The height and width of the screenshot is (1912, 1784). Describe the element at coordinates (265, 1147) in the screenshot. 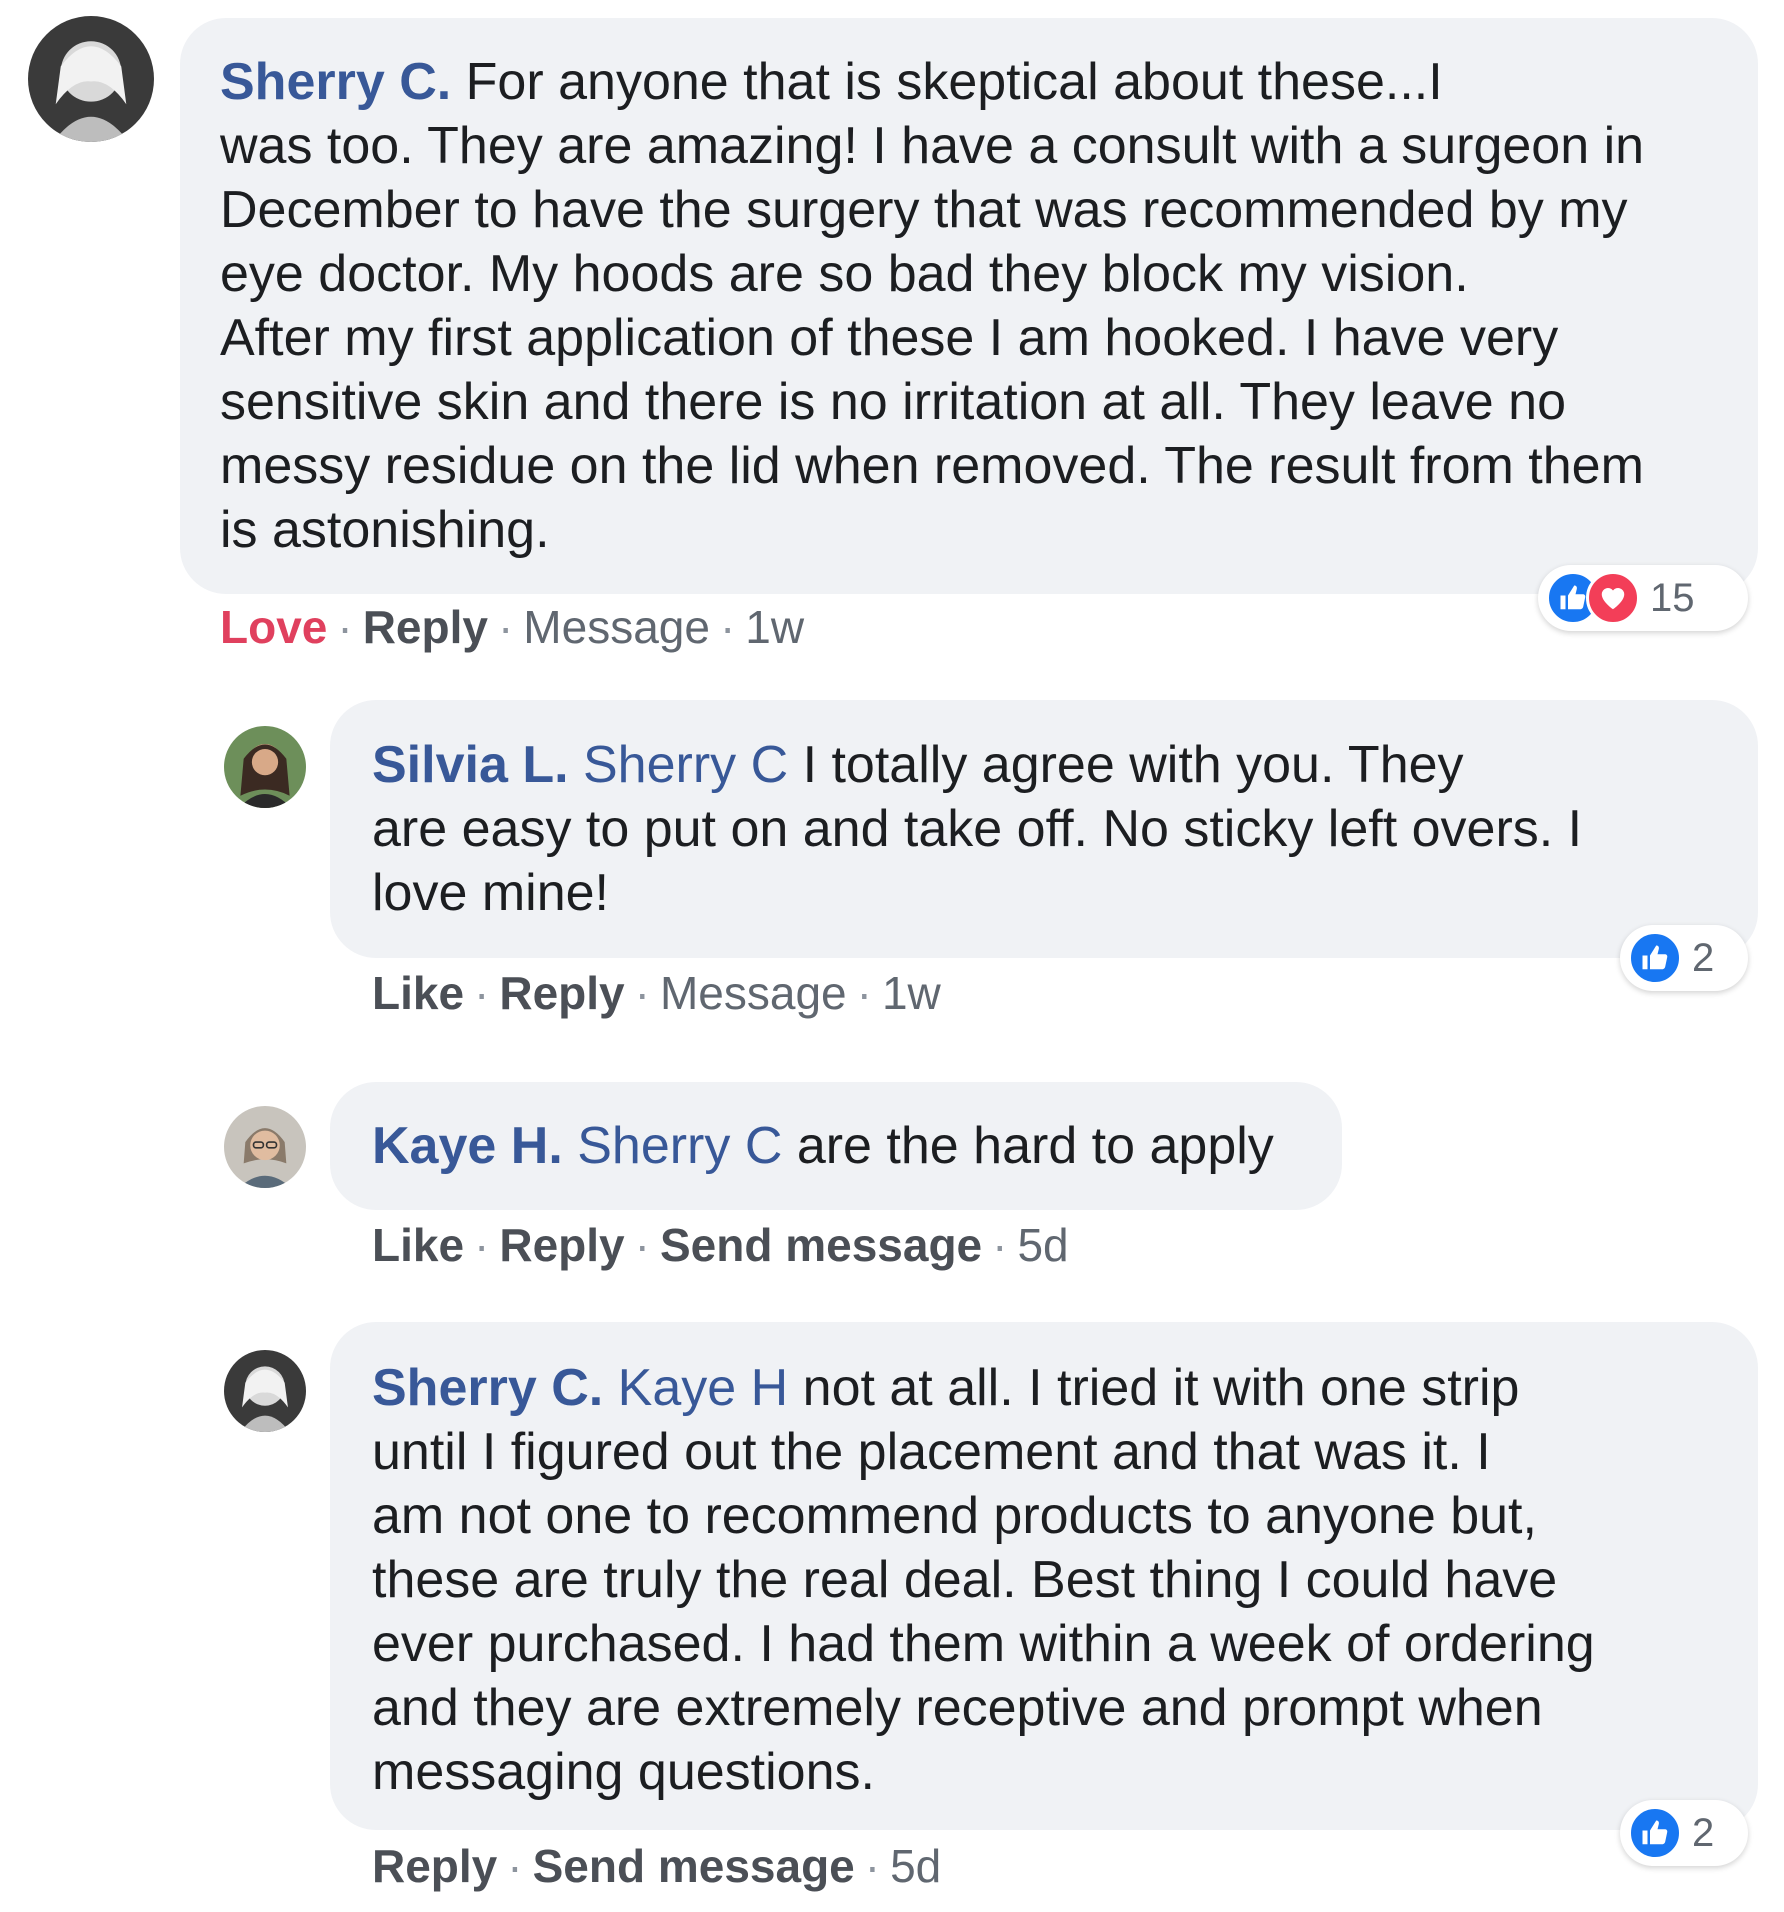

I see `avatar-kaye-h` at that location.